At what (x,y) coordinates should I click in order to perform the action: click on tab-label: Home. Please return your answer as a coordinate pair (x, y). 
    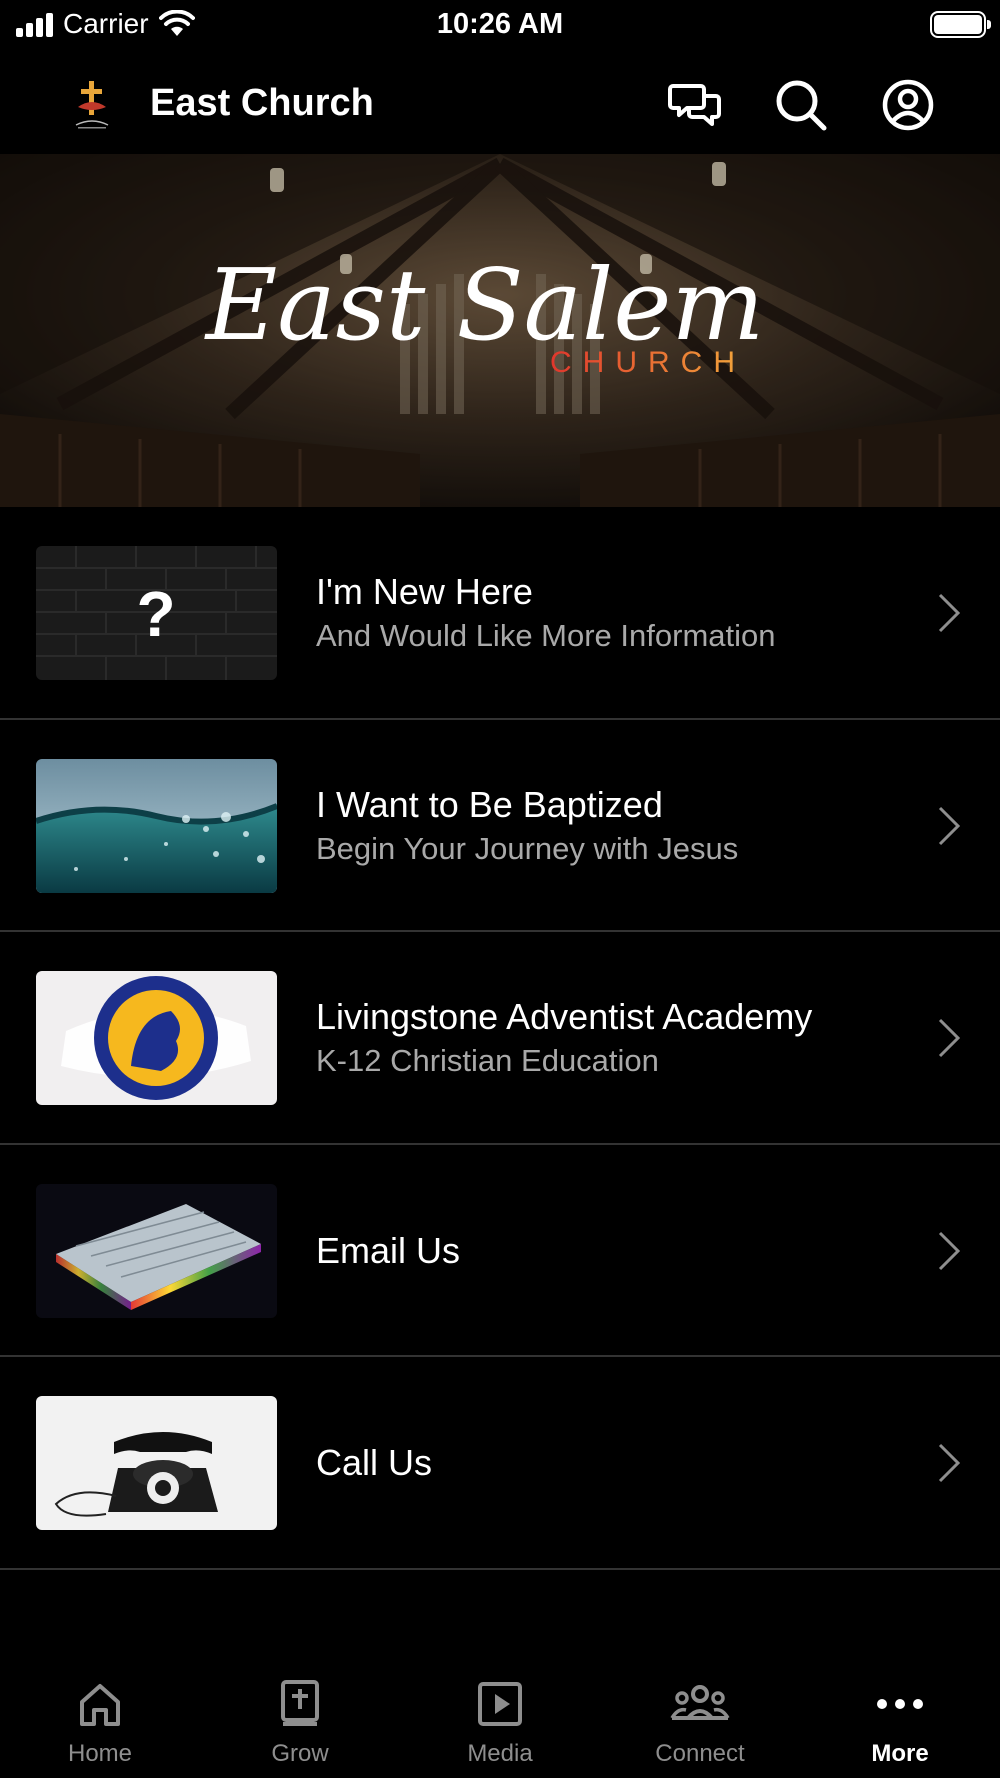
    Looking at the image, I should click on (100, 1753).